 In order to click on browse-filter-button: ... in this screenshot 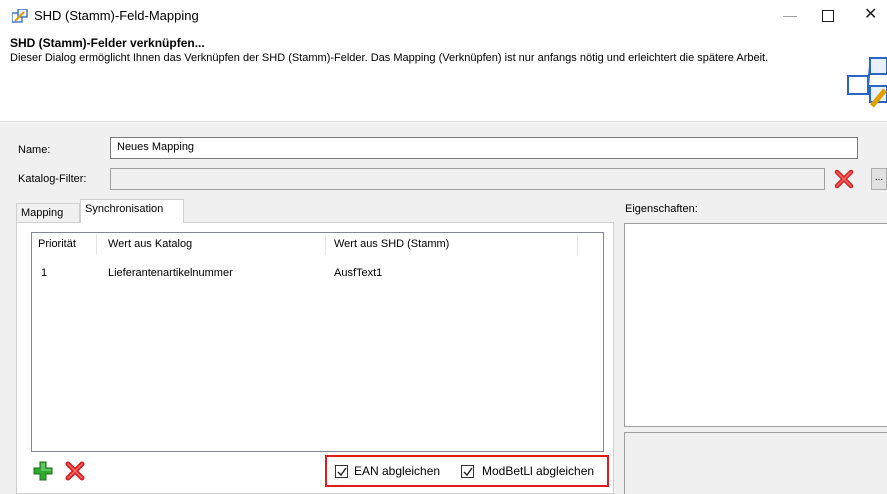, I will do `click(879, 179)`.